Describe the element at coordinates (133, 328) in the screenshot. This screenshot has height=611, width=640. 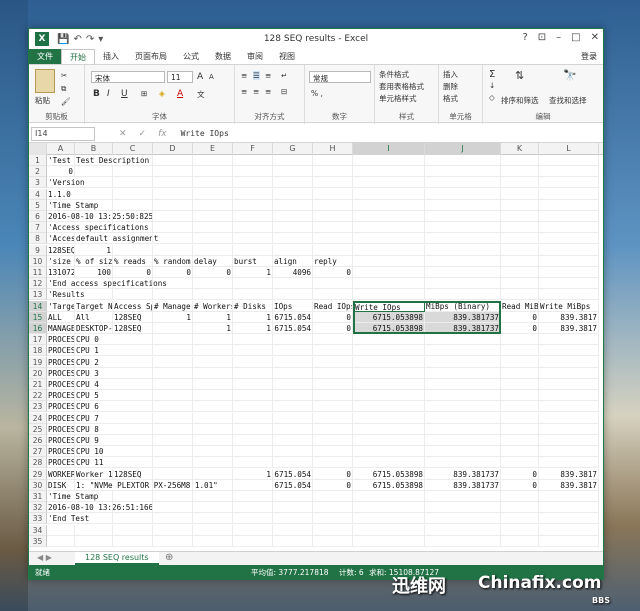
I see `cell-c16: 128SEQ` at that location.